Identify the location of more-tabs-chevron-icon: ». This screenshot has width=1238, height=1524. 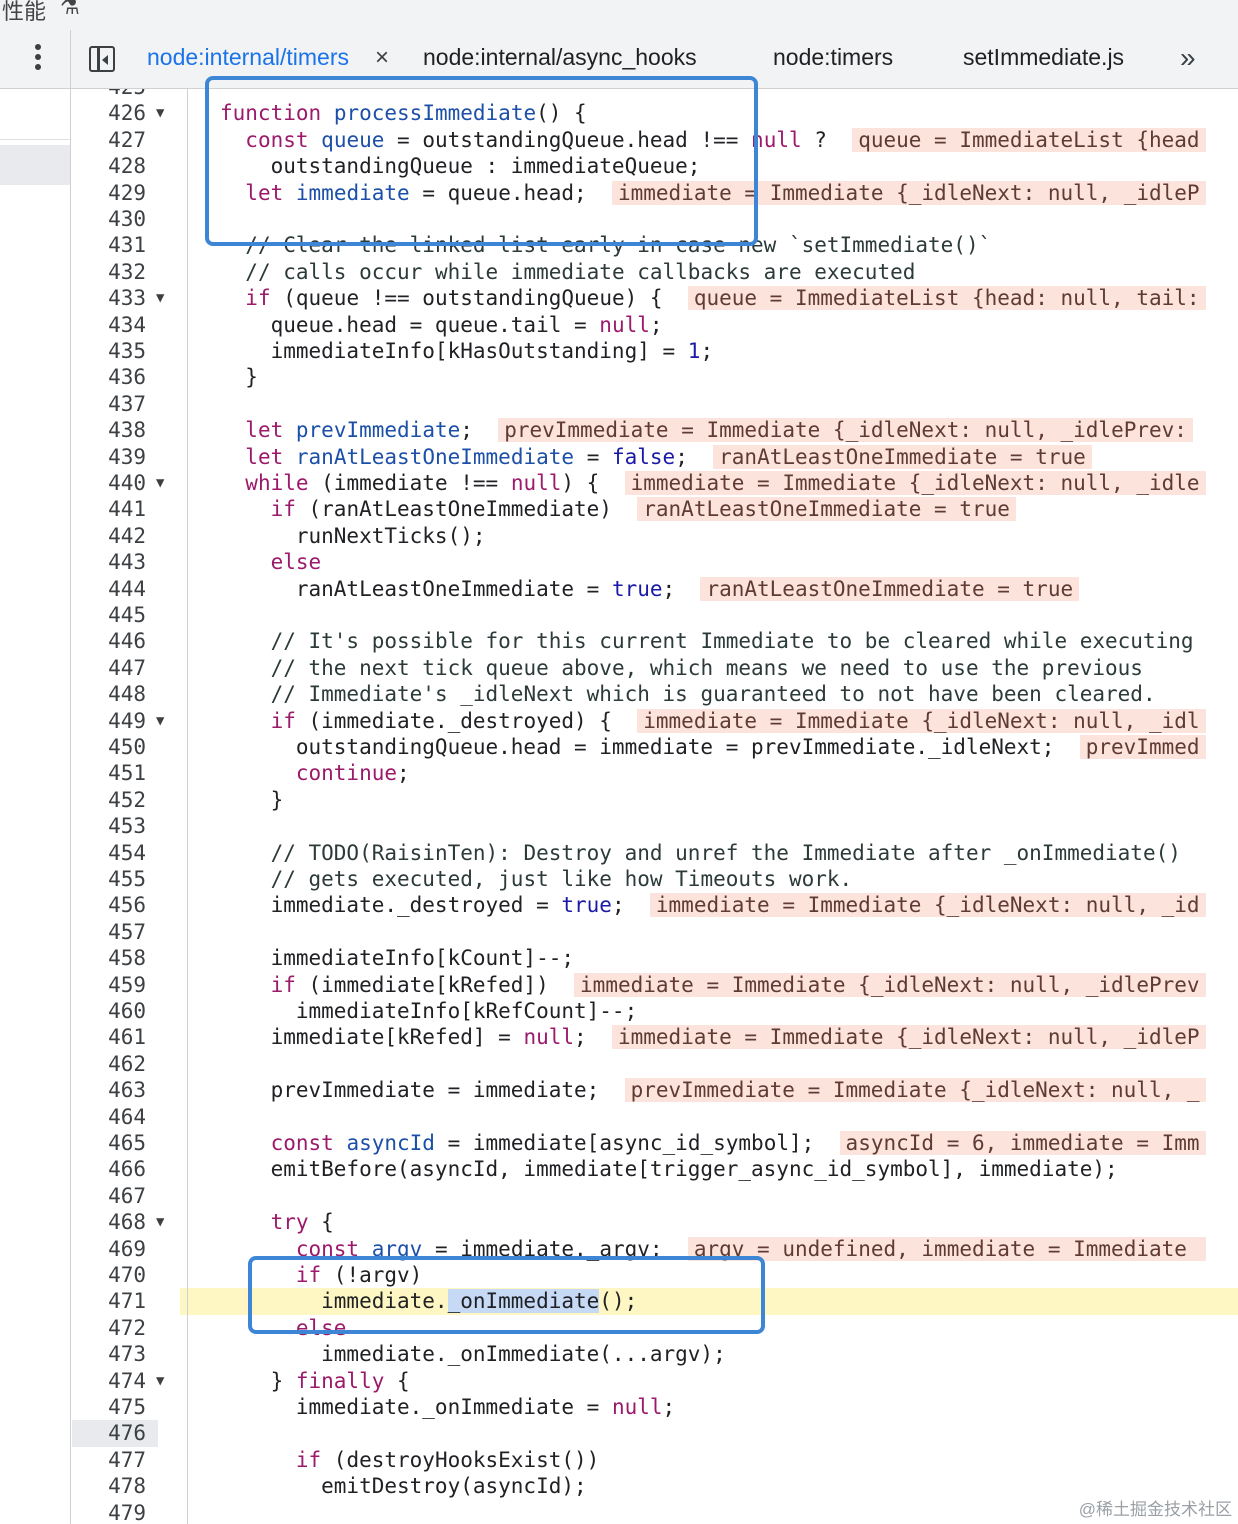
(1187, 58).